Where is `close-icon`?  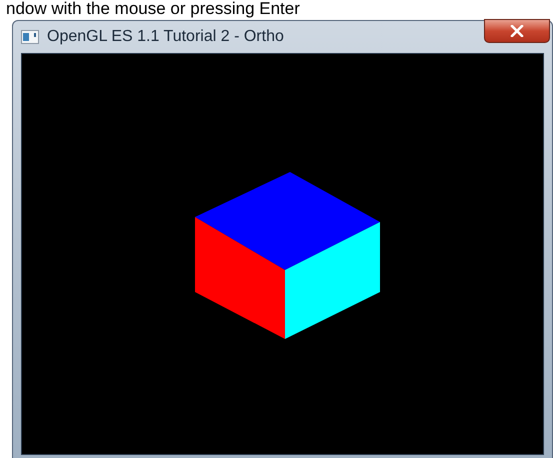
close-icon is located at coordinates (517, 31).